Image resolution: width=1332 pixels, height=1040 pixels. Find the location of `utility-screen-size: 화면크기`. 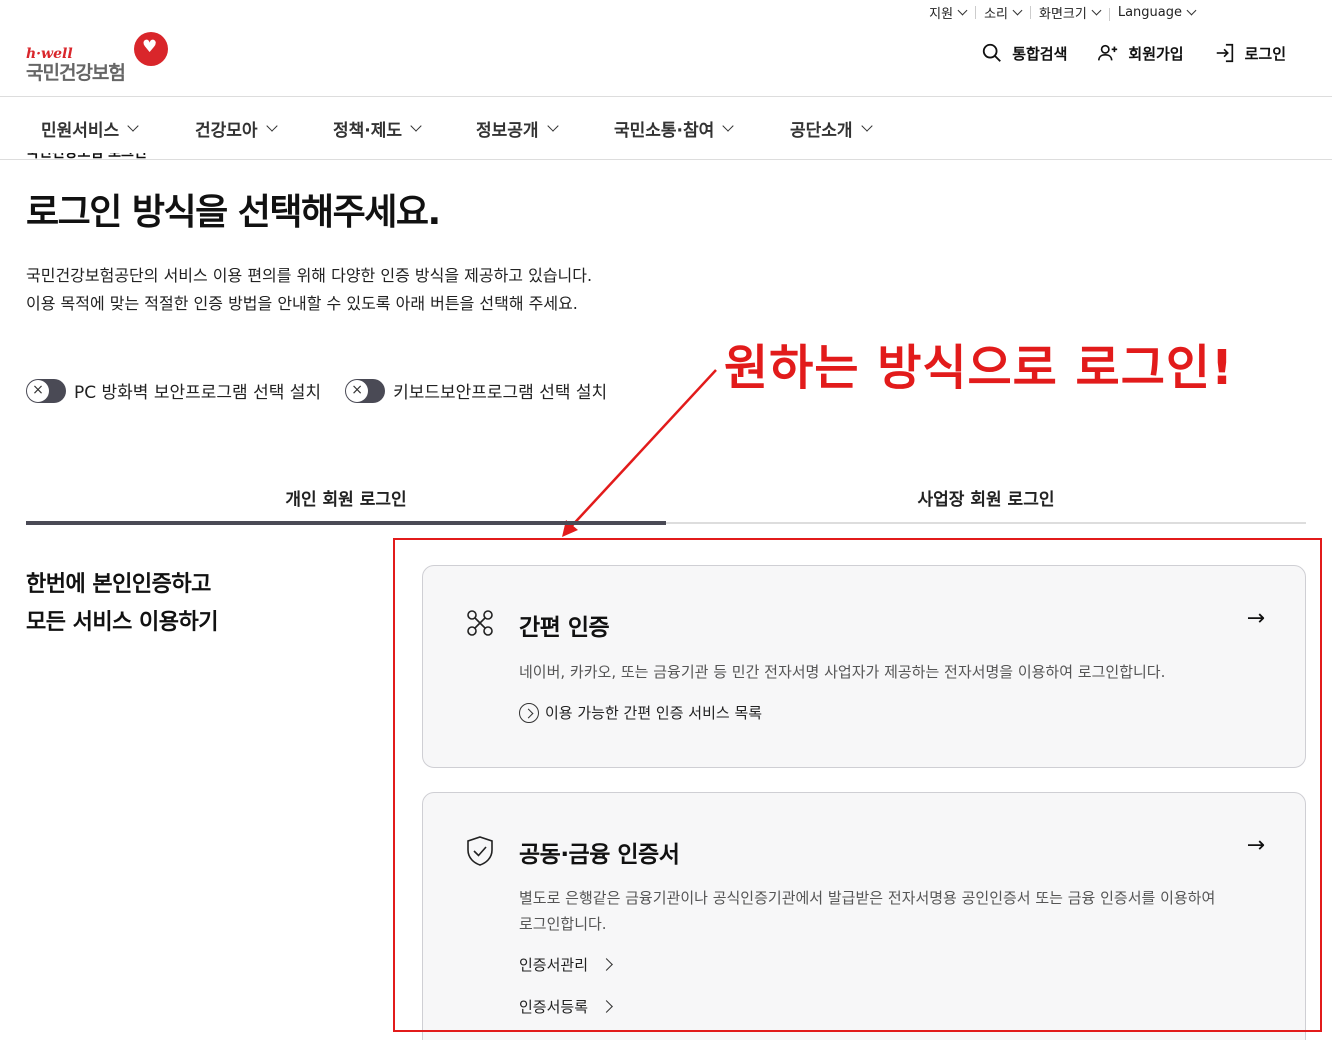

utility-screen-size: 화면크기 is located at coordinates (1069, 12).